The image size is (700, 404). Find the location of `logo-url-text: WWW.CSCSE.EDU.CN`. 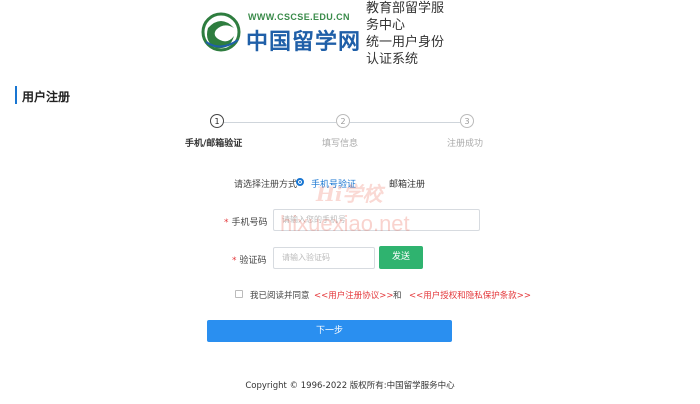

logo-url-text: WWW.CSCSE.EDU.CN is located at coordinates (299, 17).